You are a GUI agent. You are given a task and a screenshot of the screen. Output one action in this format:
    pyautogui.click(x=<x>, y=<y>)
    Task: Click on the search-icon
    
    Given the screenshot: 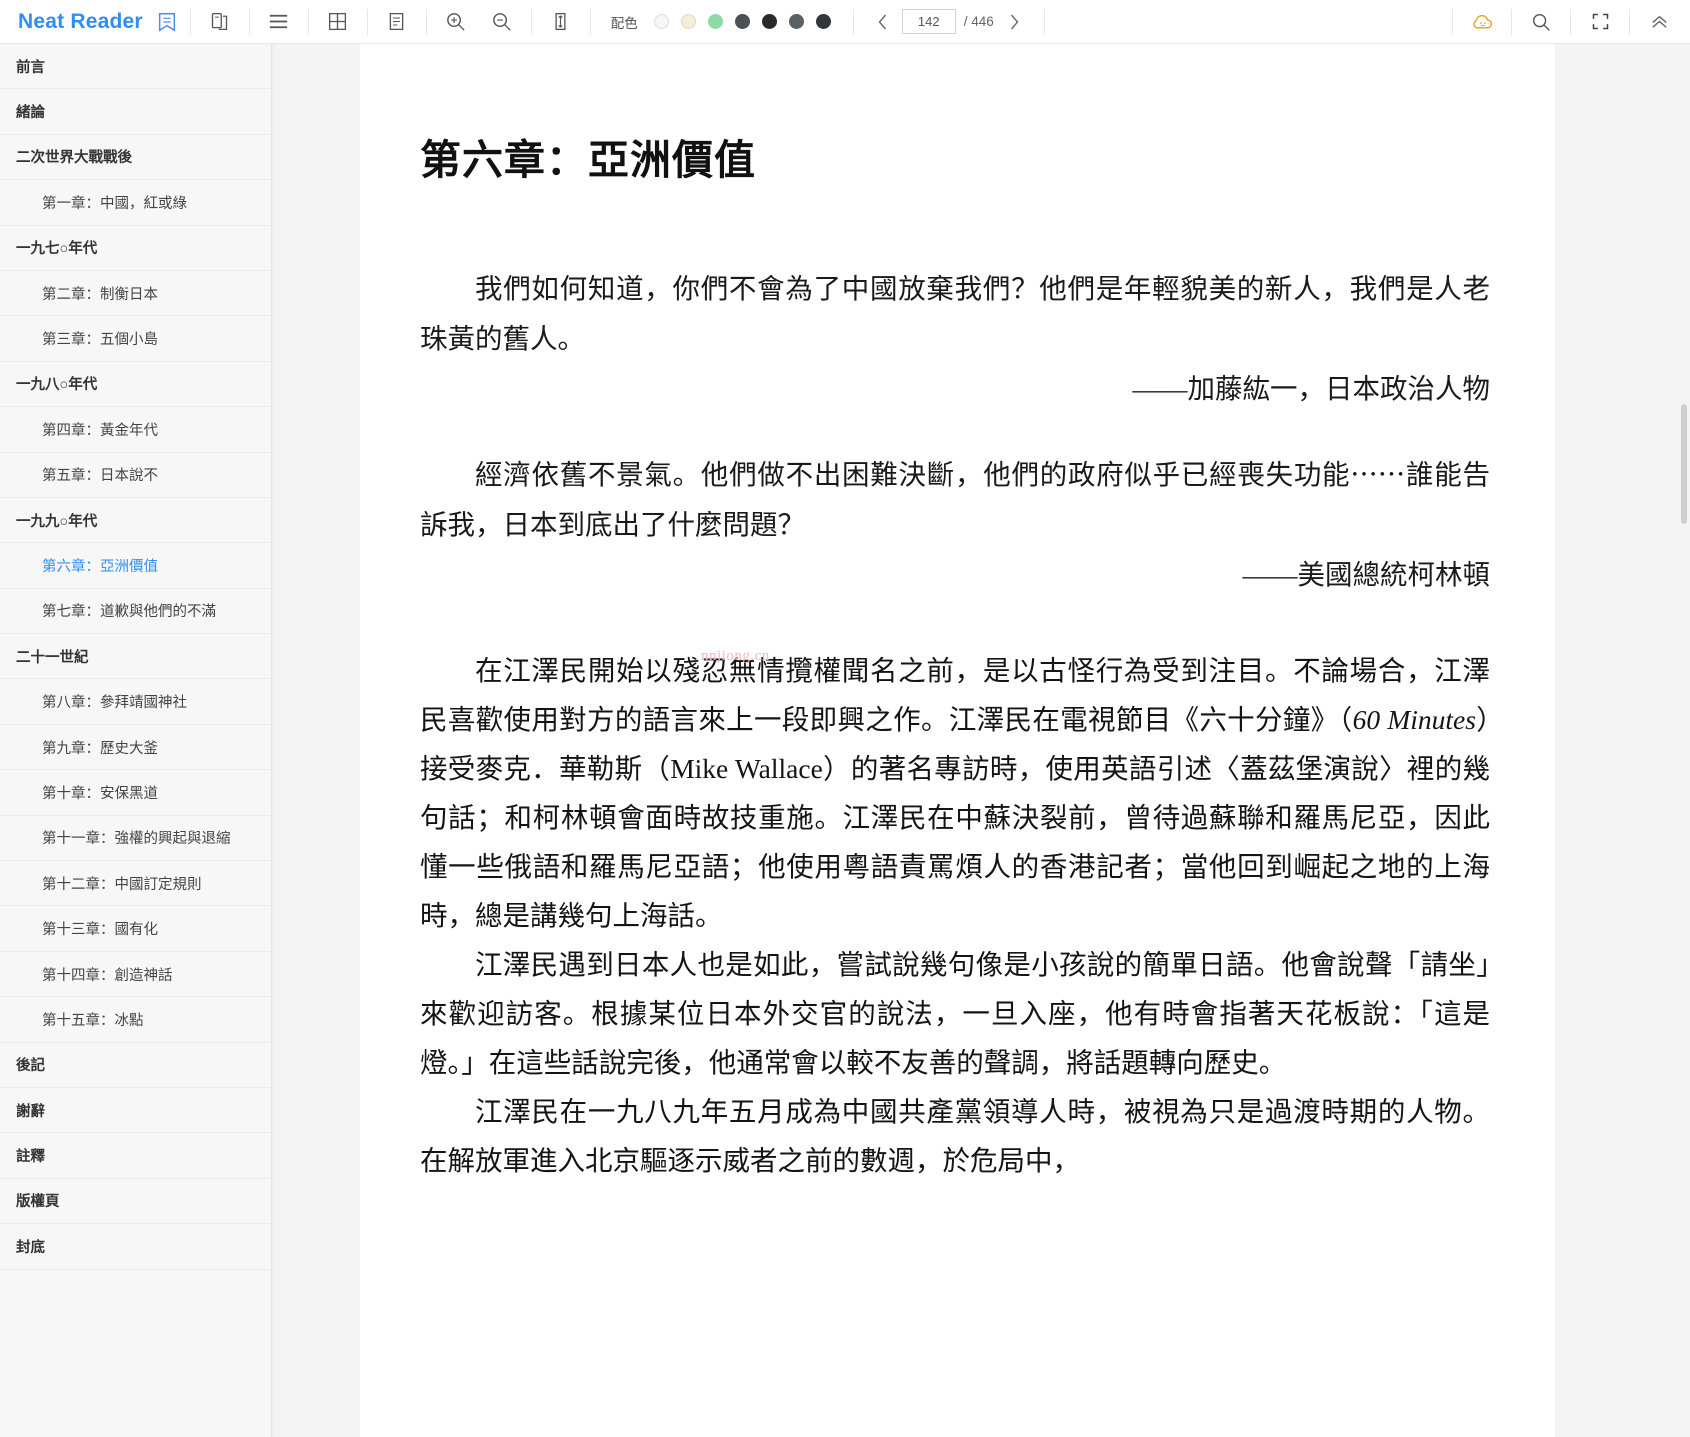 What is the action you would take?
    pyautogui.click(x=1541, y=22)
    